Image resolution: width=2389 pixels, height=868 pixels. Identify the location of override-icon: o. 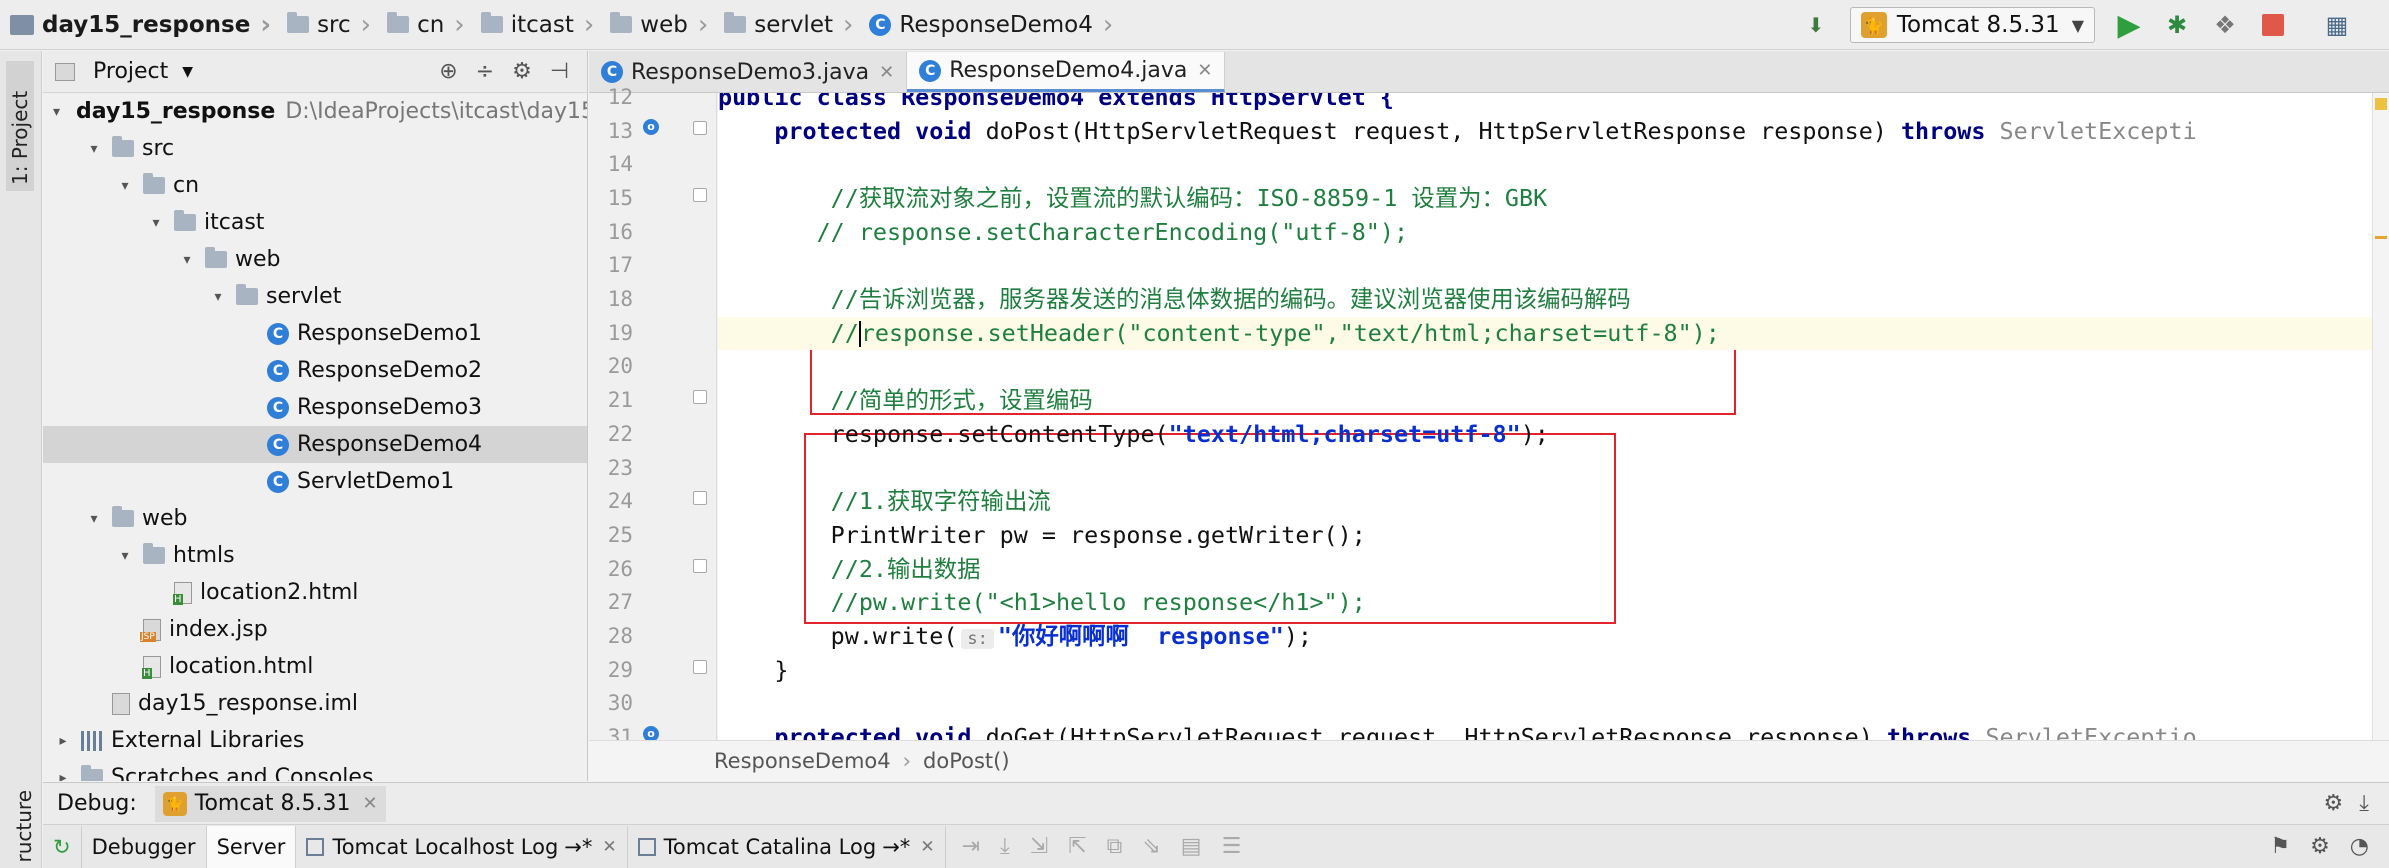
(651, 126).